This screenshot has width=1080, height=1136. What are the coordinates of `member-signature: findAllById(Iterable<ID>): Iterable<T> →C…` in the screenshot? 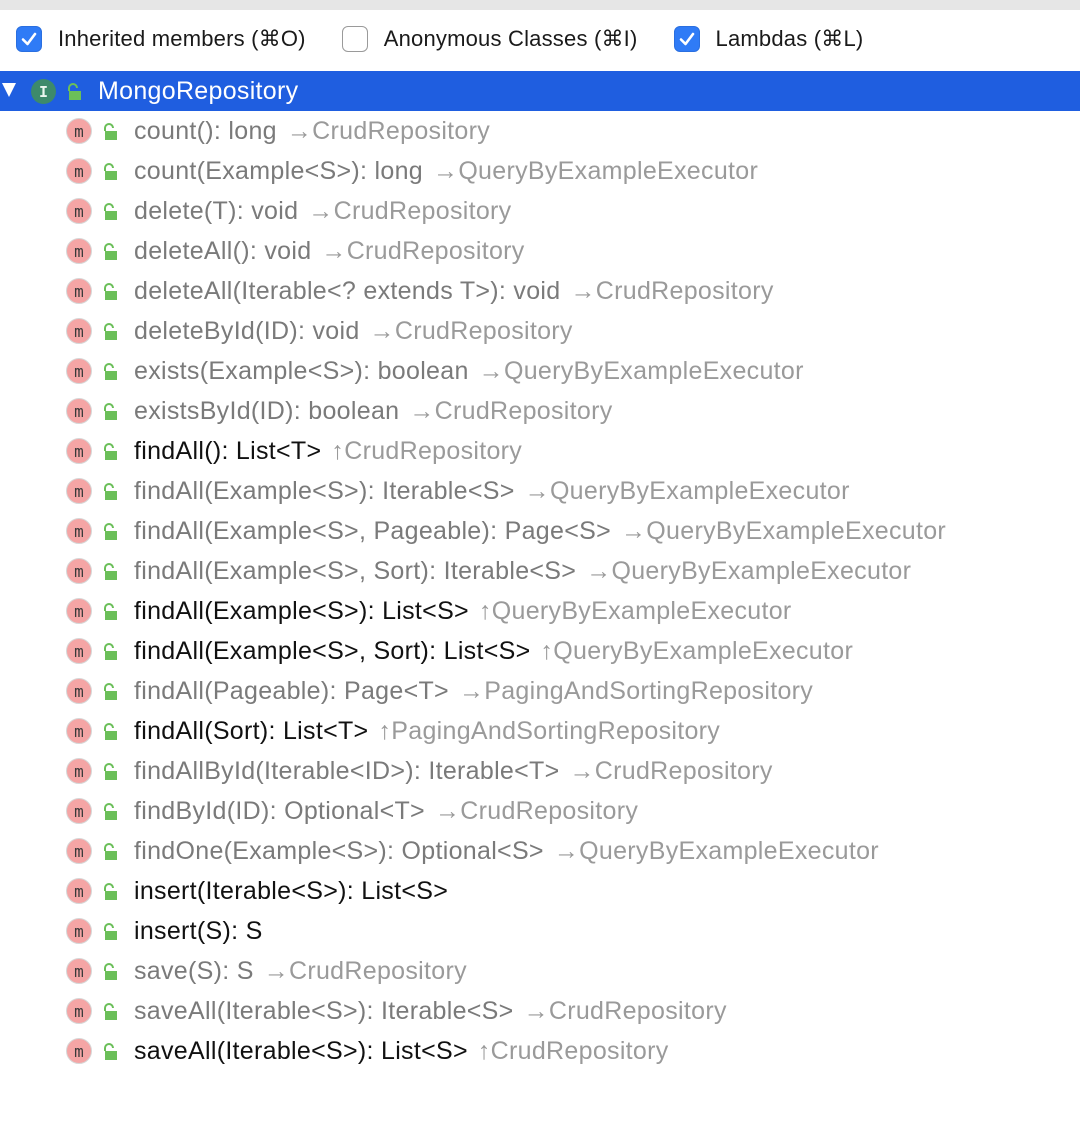 It's located at (453, 771).